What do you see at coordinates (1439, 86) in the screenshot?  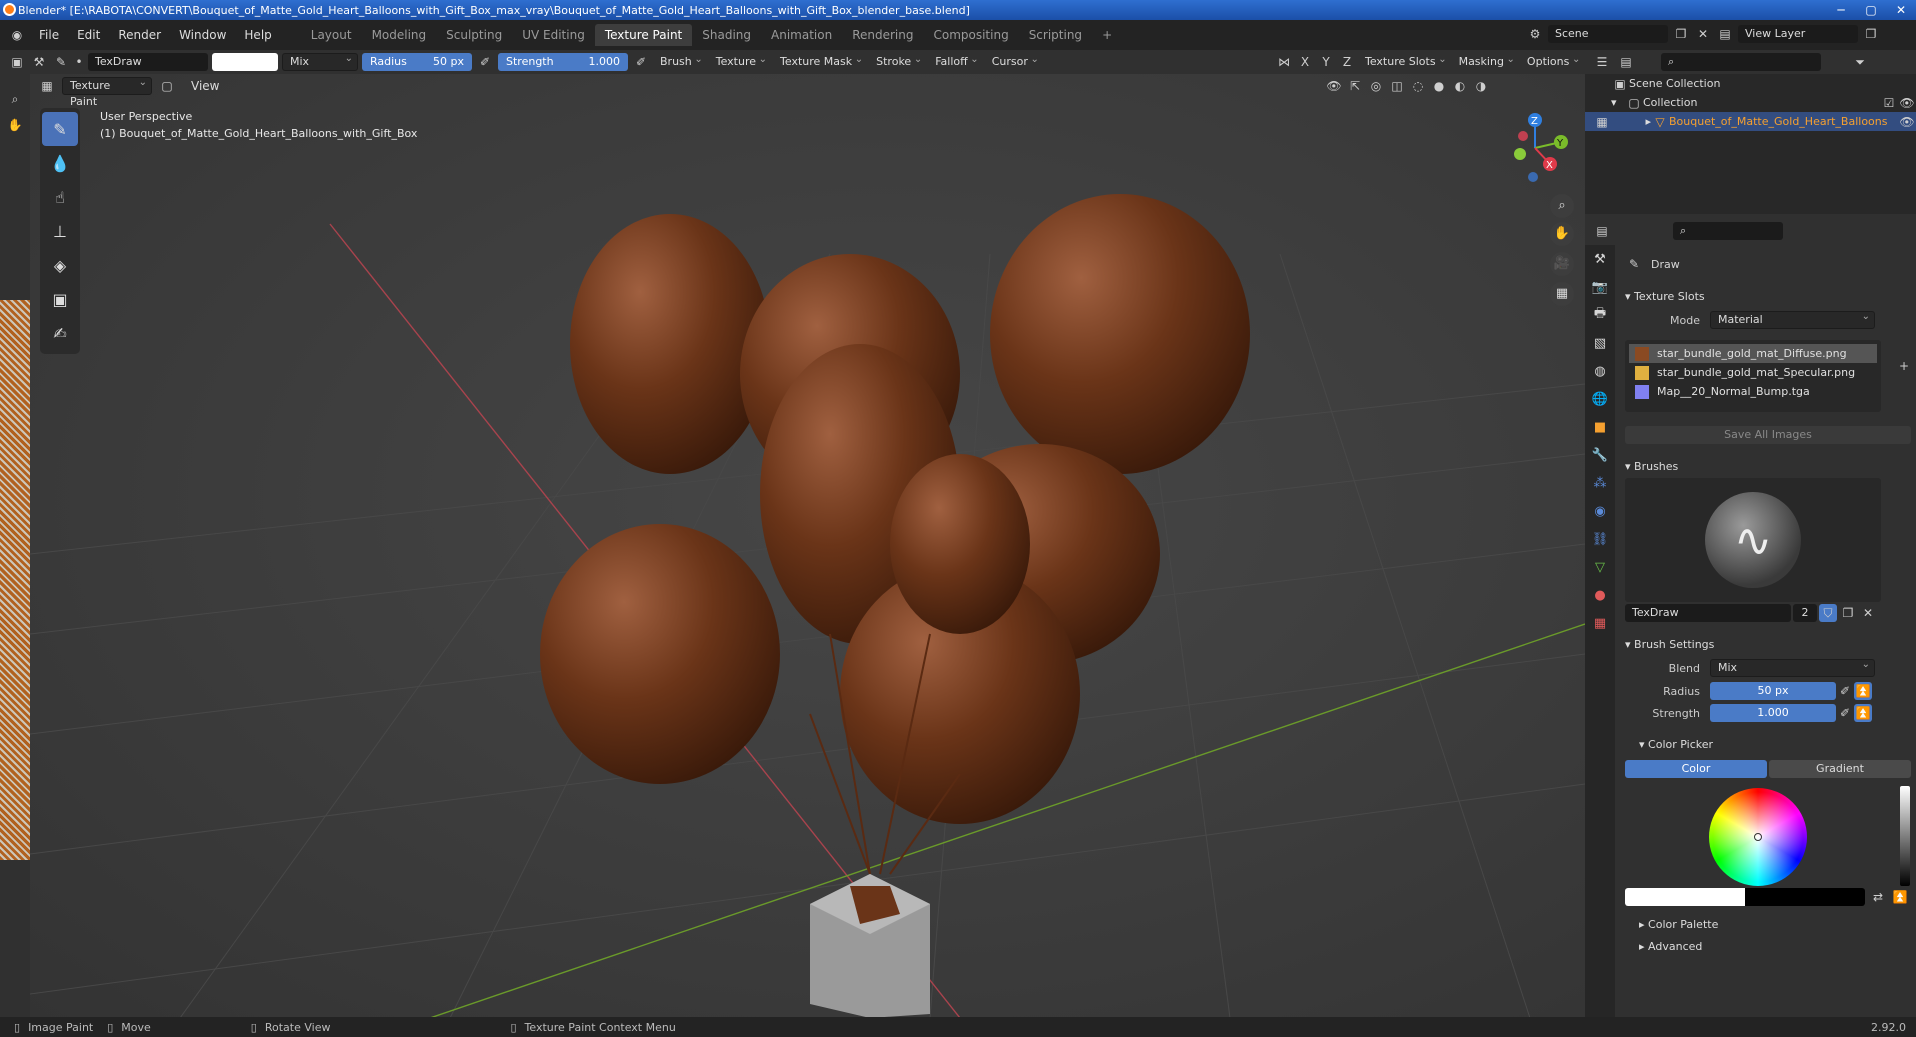 I see `shading-solid-icon: ●` at bounding box center [1439, 86].